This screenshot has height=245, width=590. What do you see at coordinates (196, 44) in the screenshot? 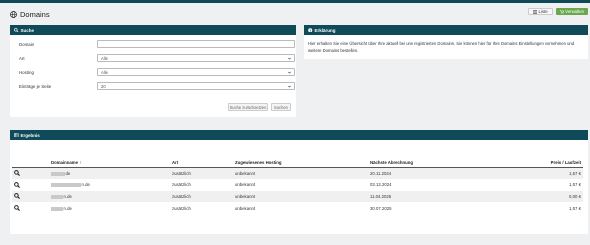
I see `domain-input` at bounding box center [196, 44].